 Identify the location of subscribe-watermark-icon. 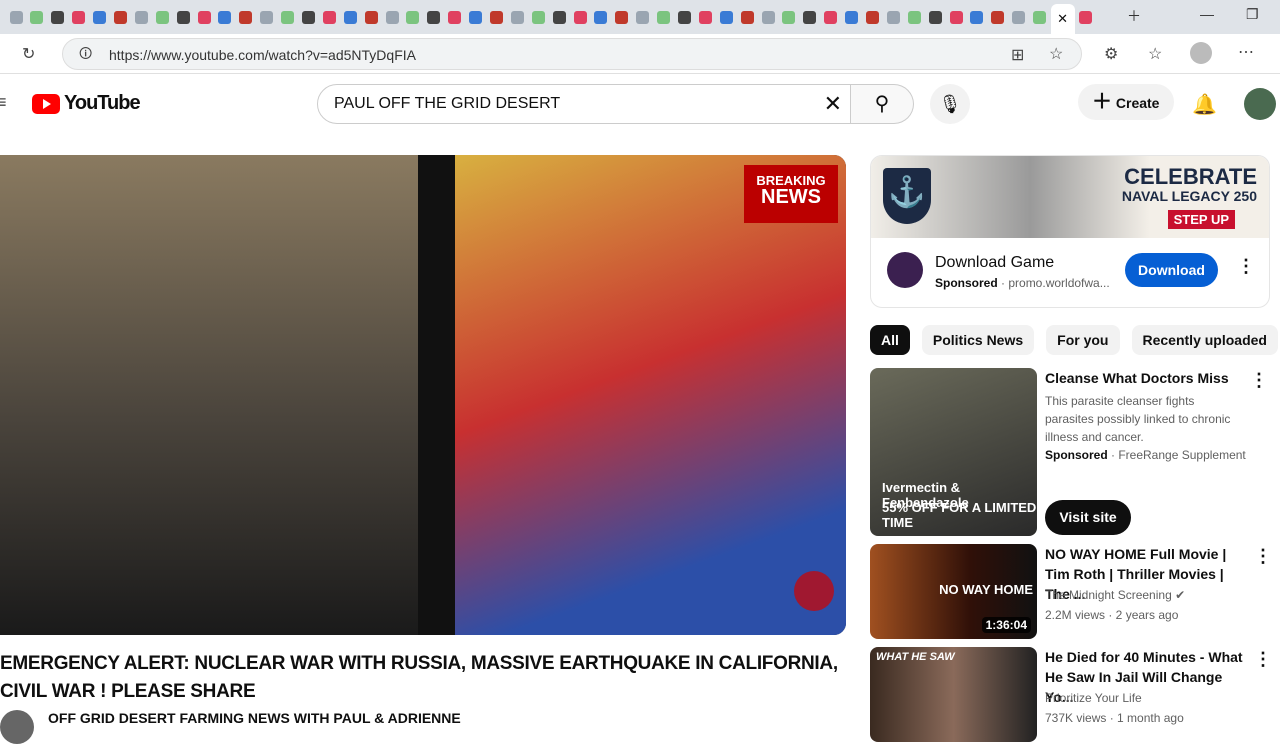
(814, 591).